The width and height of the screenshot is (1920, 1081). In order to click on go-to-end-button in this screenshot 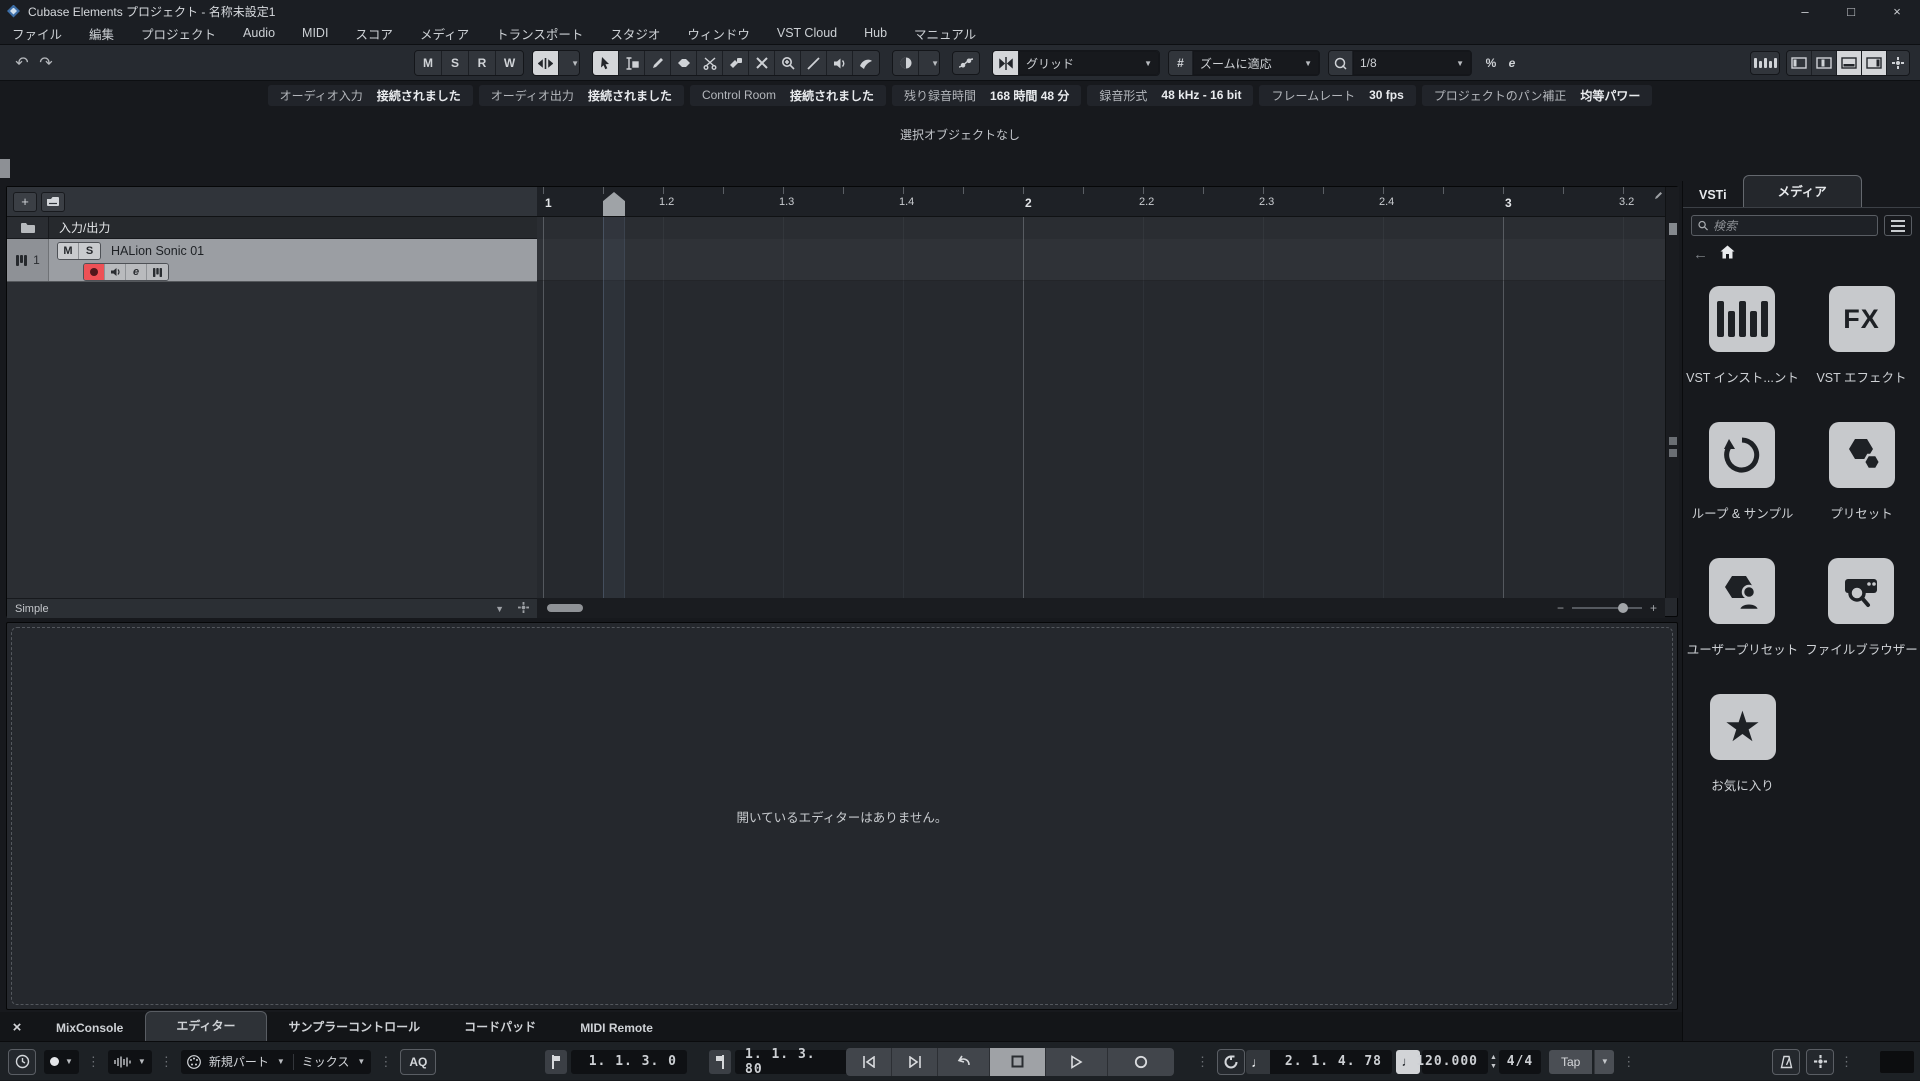, I will do `click(915, 1061)`.